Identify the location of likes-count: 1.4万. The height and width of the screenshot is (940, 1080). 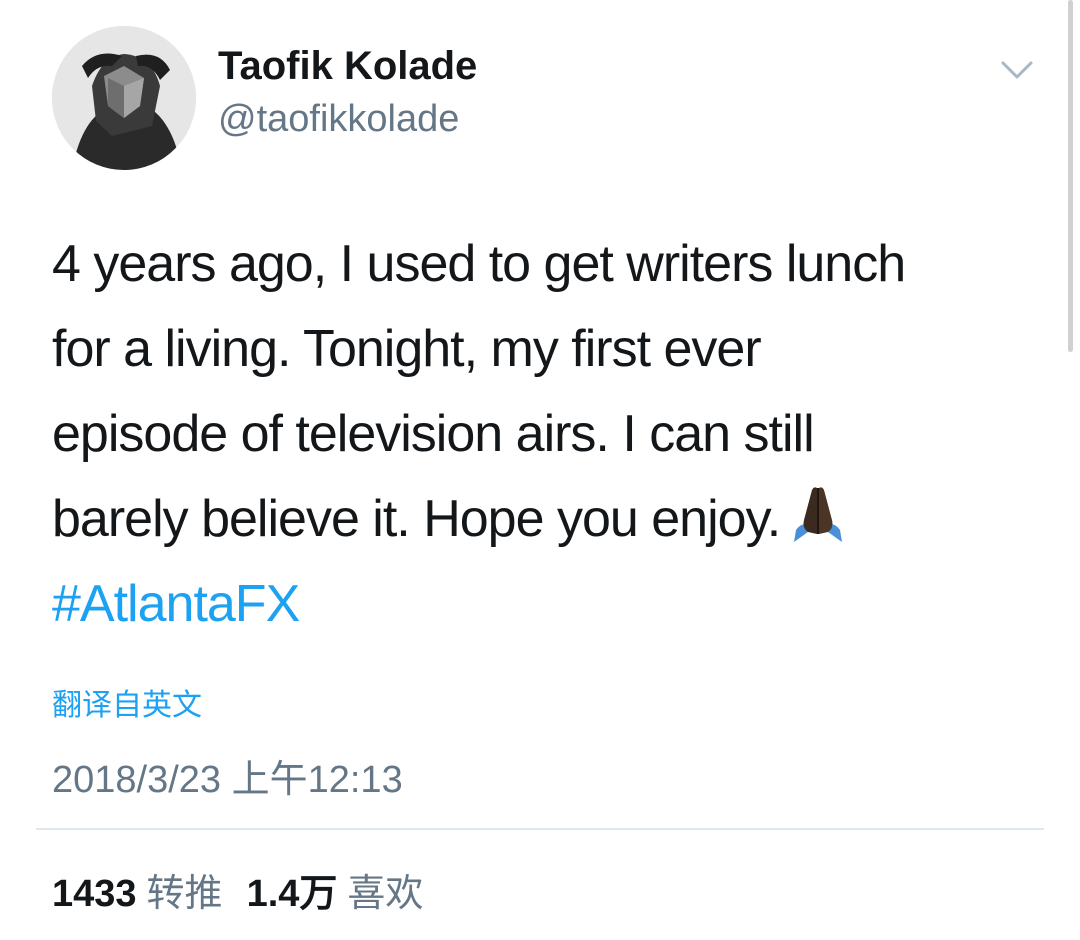
(292, 889).